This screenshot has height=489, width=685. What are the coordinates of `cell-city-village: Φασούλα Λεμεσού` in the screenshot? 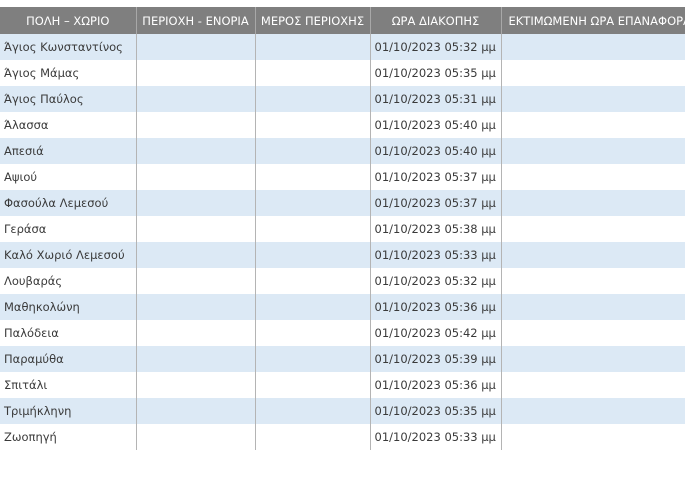 It's located at (68, 203).